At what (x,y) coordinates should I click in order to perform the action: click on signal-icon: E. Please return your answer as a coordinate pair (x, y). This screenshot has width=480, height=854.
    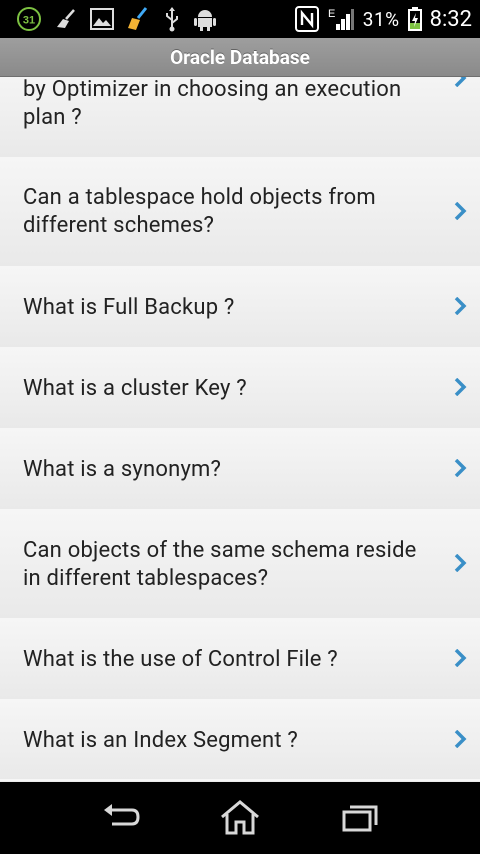
    Looking at the image, I should click on (341, 19).